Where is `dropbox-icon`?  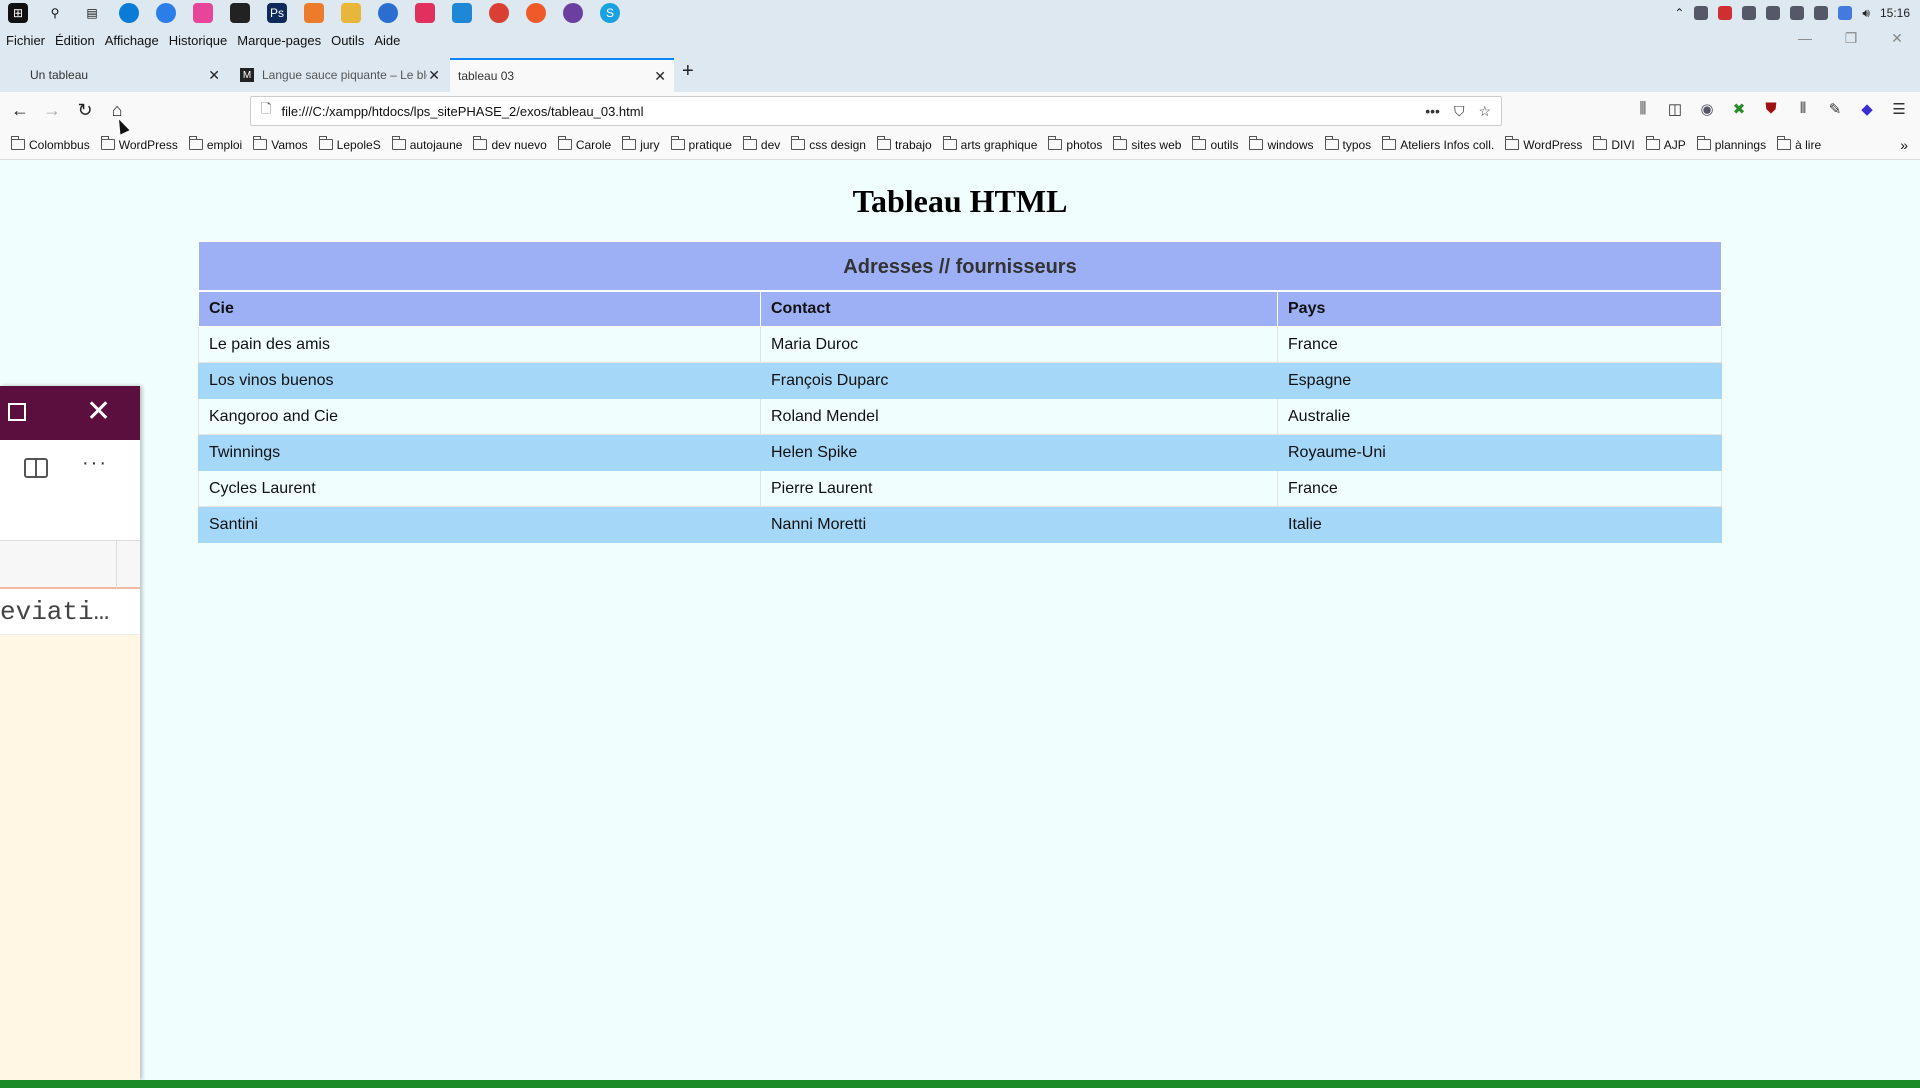
dropbox-icon is located at coordinates (1701, 13).